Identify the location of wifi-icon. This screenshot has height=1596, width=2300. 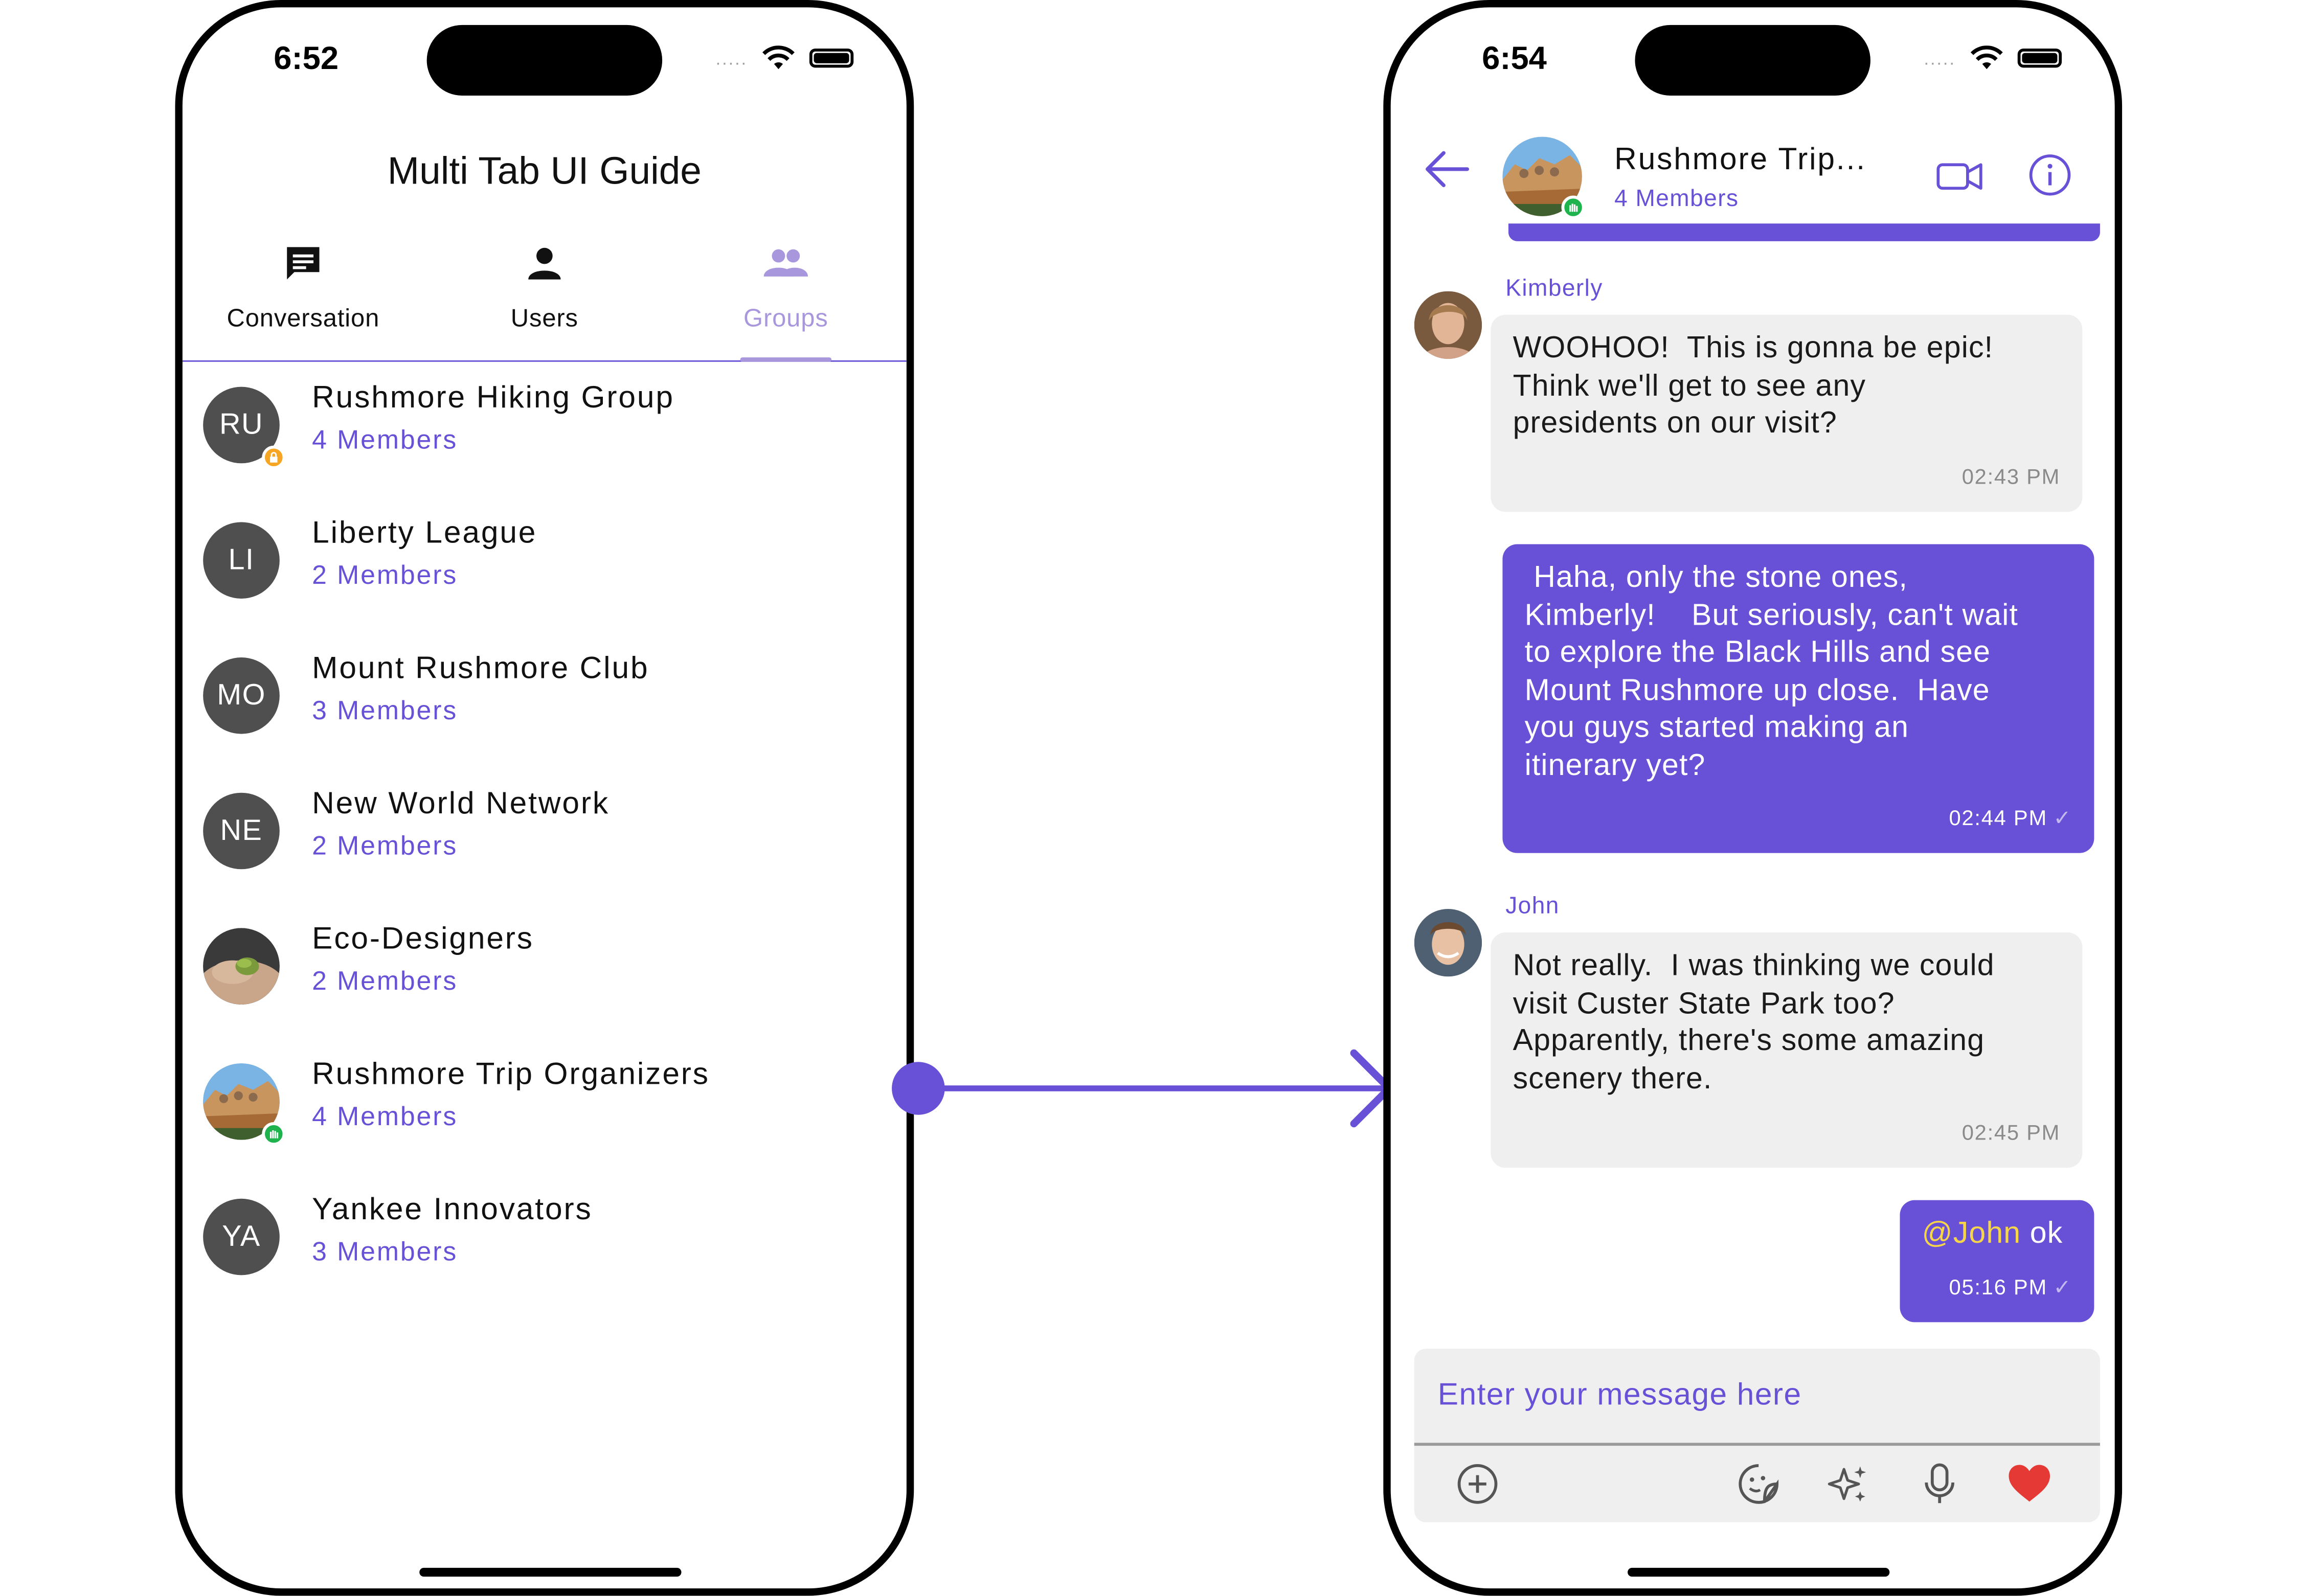
(1986, 58).